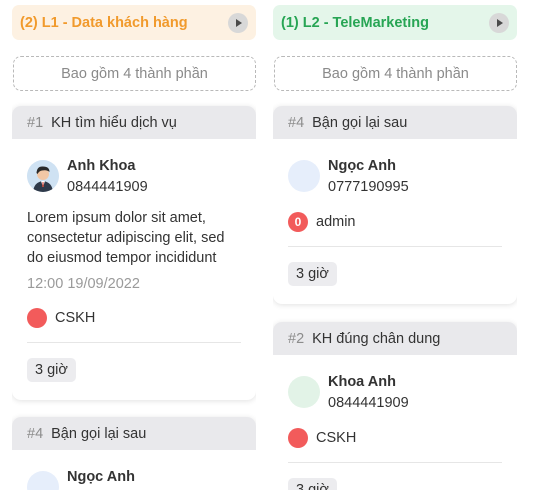 The image size is (533, 490). What do you see at coordinates (376, 338) in the screenshot?
I see `card-title: KH đúng chân dung` at bounding box center [376, 338].